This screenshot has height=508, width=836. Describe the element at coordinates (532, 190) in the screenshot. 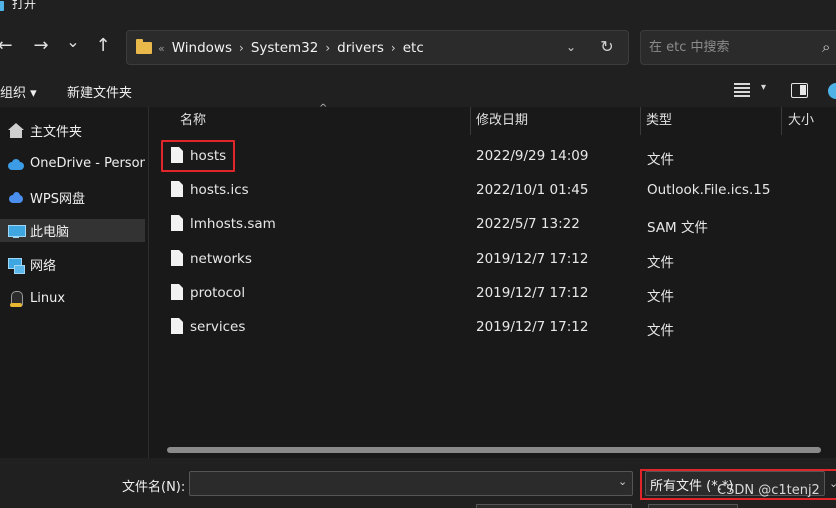

I see `file-date: 2022/10/1 01:45` at that location.